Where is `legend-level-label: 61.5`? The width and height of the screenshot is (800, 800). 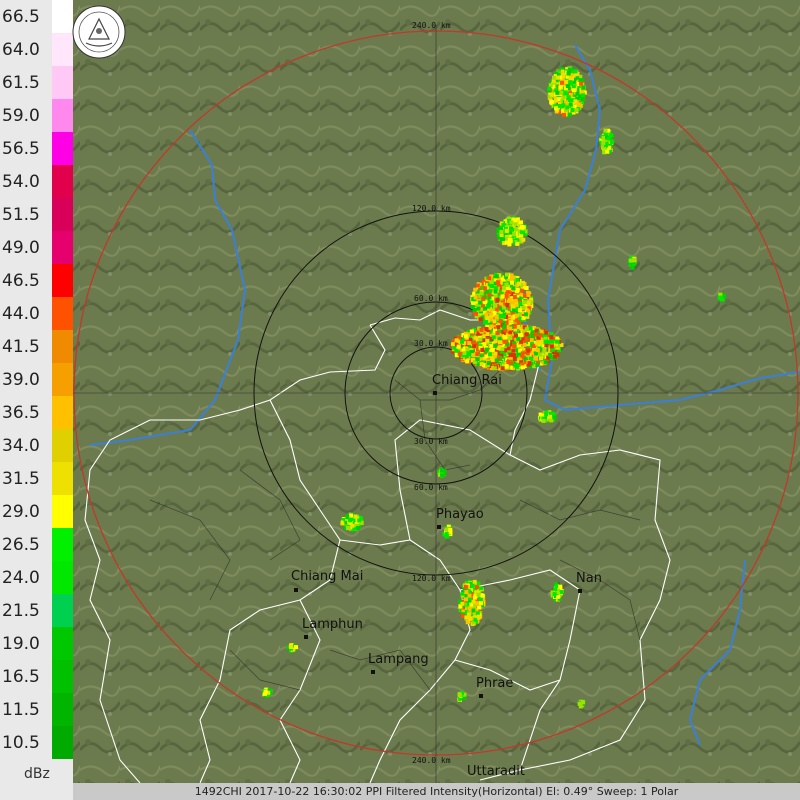 legend-level-label: 61.5 is located at coordinates (21, 83).